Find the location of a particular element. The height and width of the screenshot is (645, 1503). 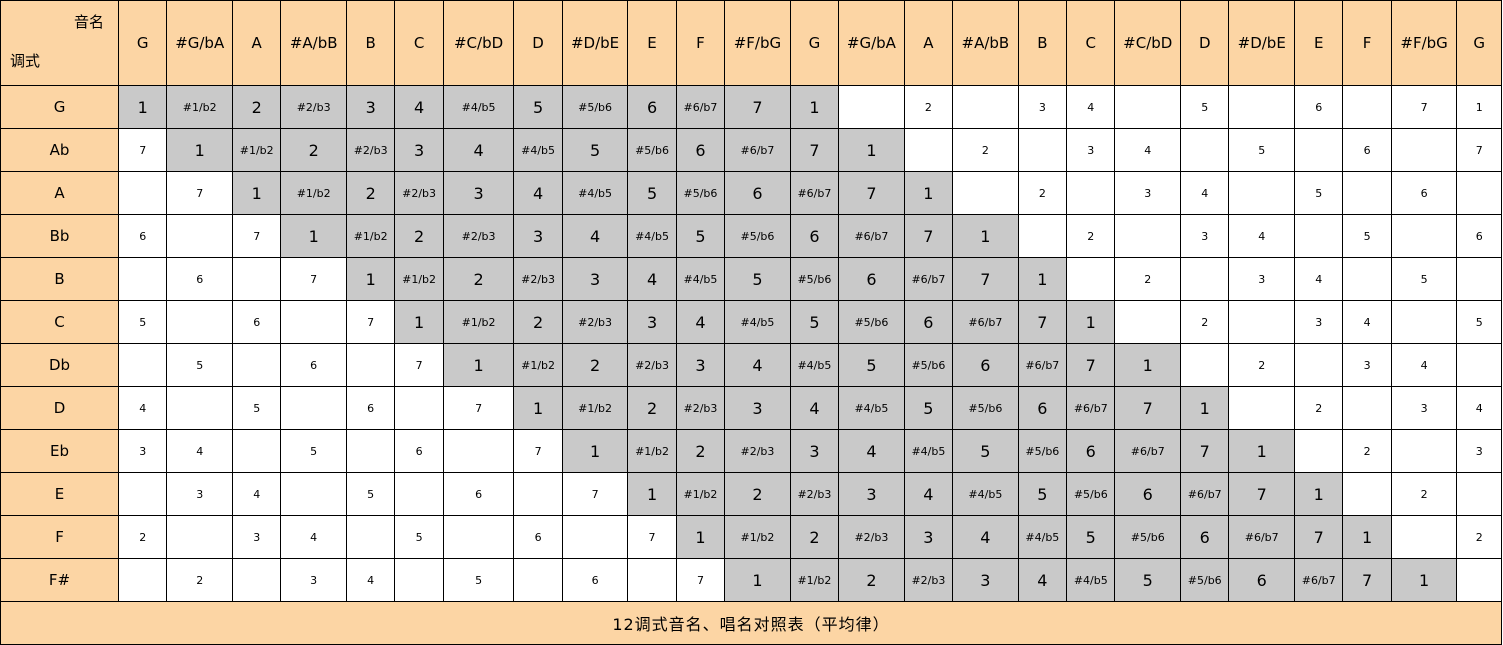

row-key-label: A is located at coordinates (60, 193).